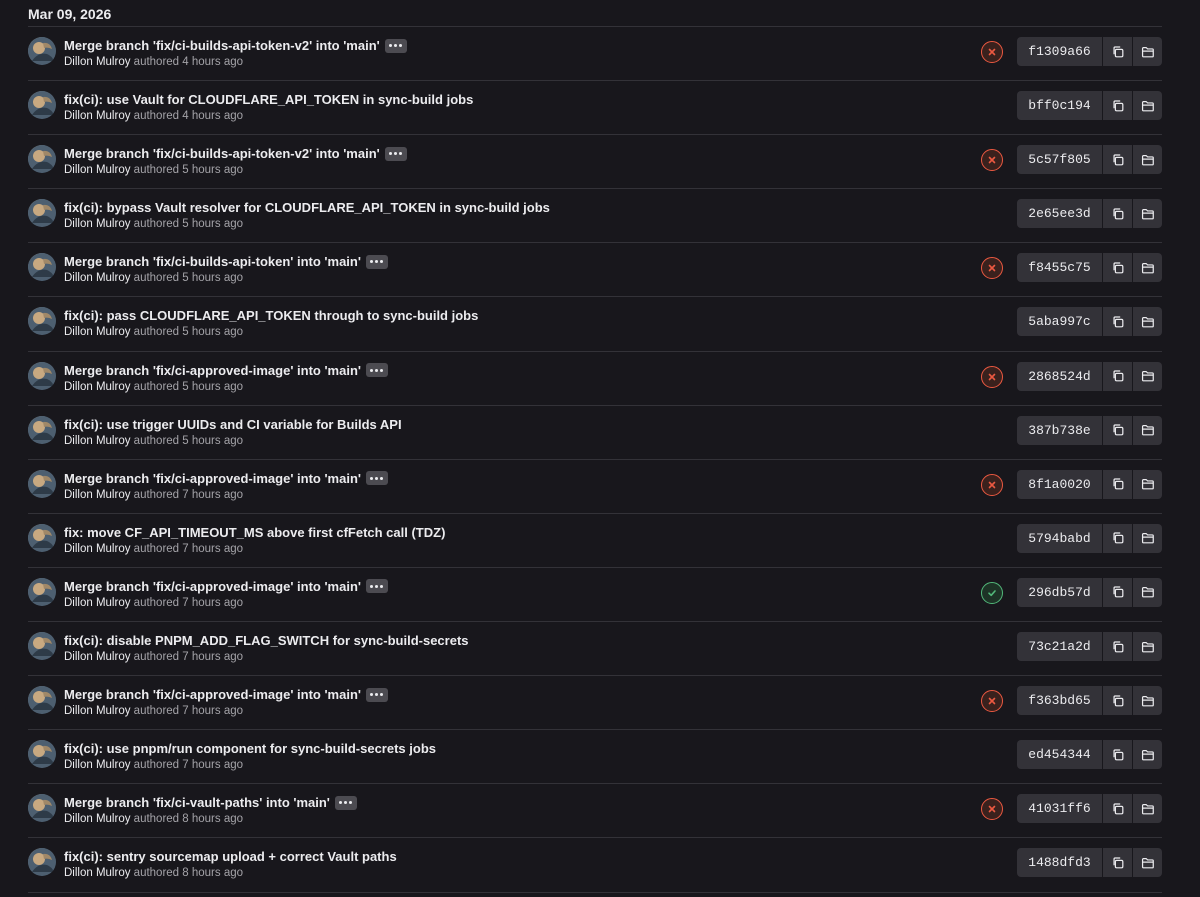 This screenshot has height=897, width=1200. I want to click on commit-sha: 8f1a0020, so click(1059, 484).